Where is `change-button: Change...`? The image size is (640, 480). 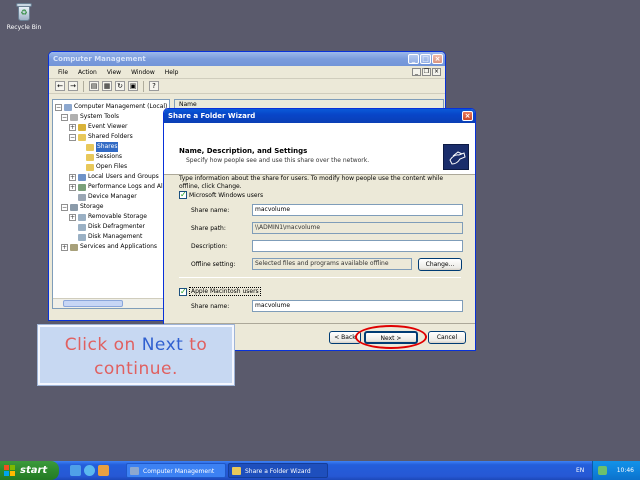 change-button: Change... is located at coordinates (440, 264).